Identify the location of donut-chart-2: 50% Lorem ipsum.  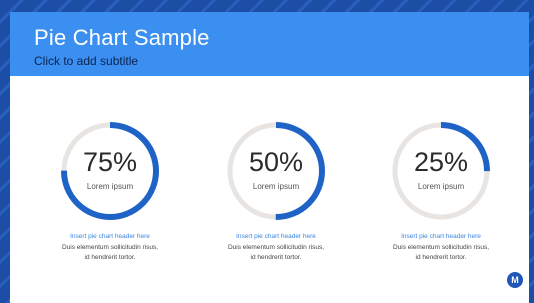
(276, 171).